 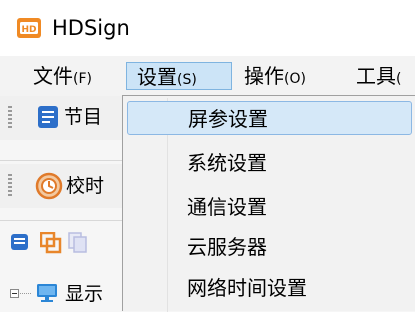 What do you see at coordinates (295, 79) in the screenshot?
I see `menu-operation-accel: (O)` at bounding box center [295, 79].